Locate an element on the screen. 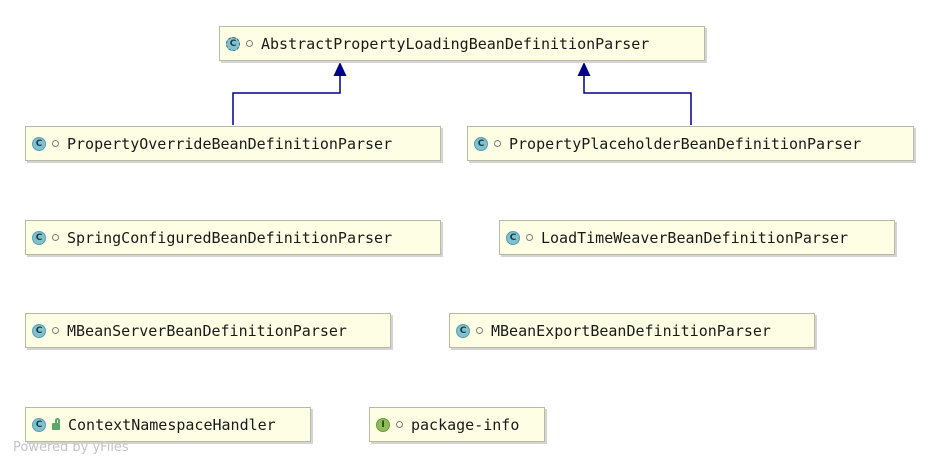 This screenshot has height=468, width=940. node-label: MBeanExportBeanDefinitionParser is located at coordinates (631, 330).